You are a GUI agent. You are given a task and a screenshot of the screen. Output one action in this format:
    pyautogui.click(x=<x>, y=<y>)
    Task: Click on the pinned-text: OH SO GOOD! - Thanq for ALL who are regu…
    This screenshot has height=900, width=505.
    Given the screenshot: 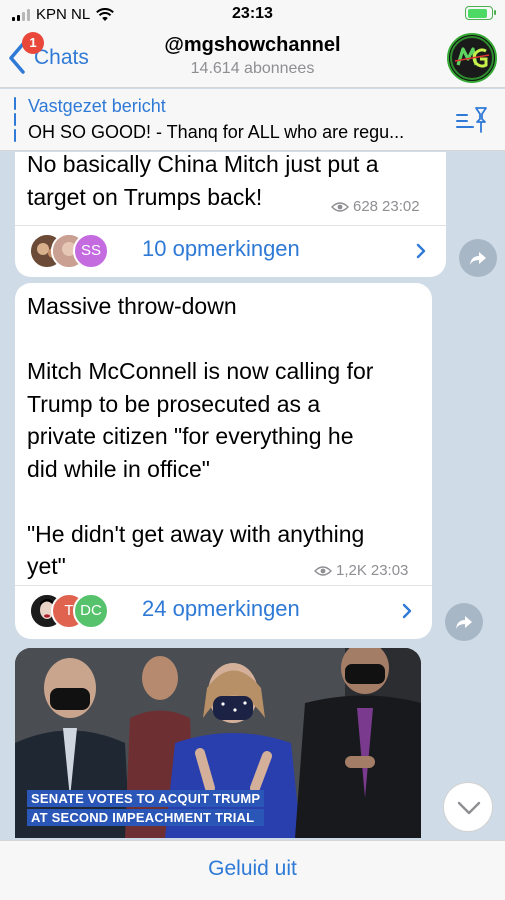 What is the action you would take?
    pyautogui.click(x=216, y=132)
    